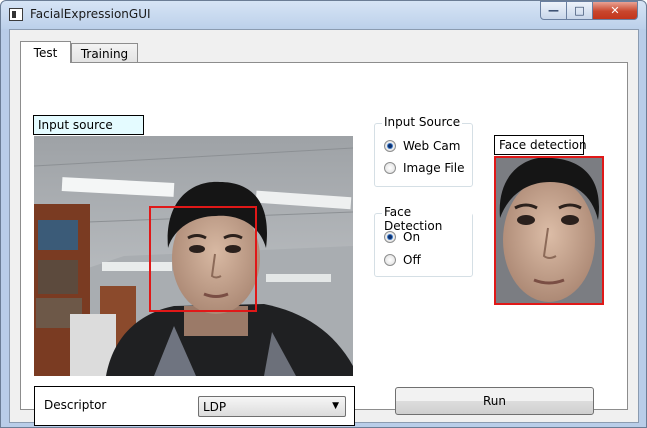 This screenshot has height=428, width=647. I want to click on detected-face-preview, so click(549, 230).